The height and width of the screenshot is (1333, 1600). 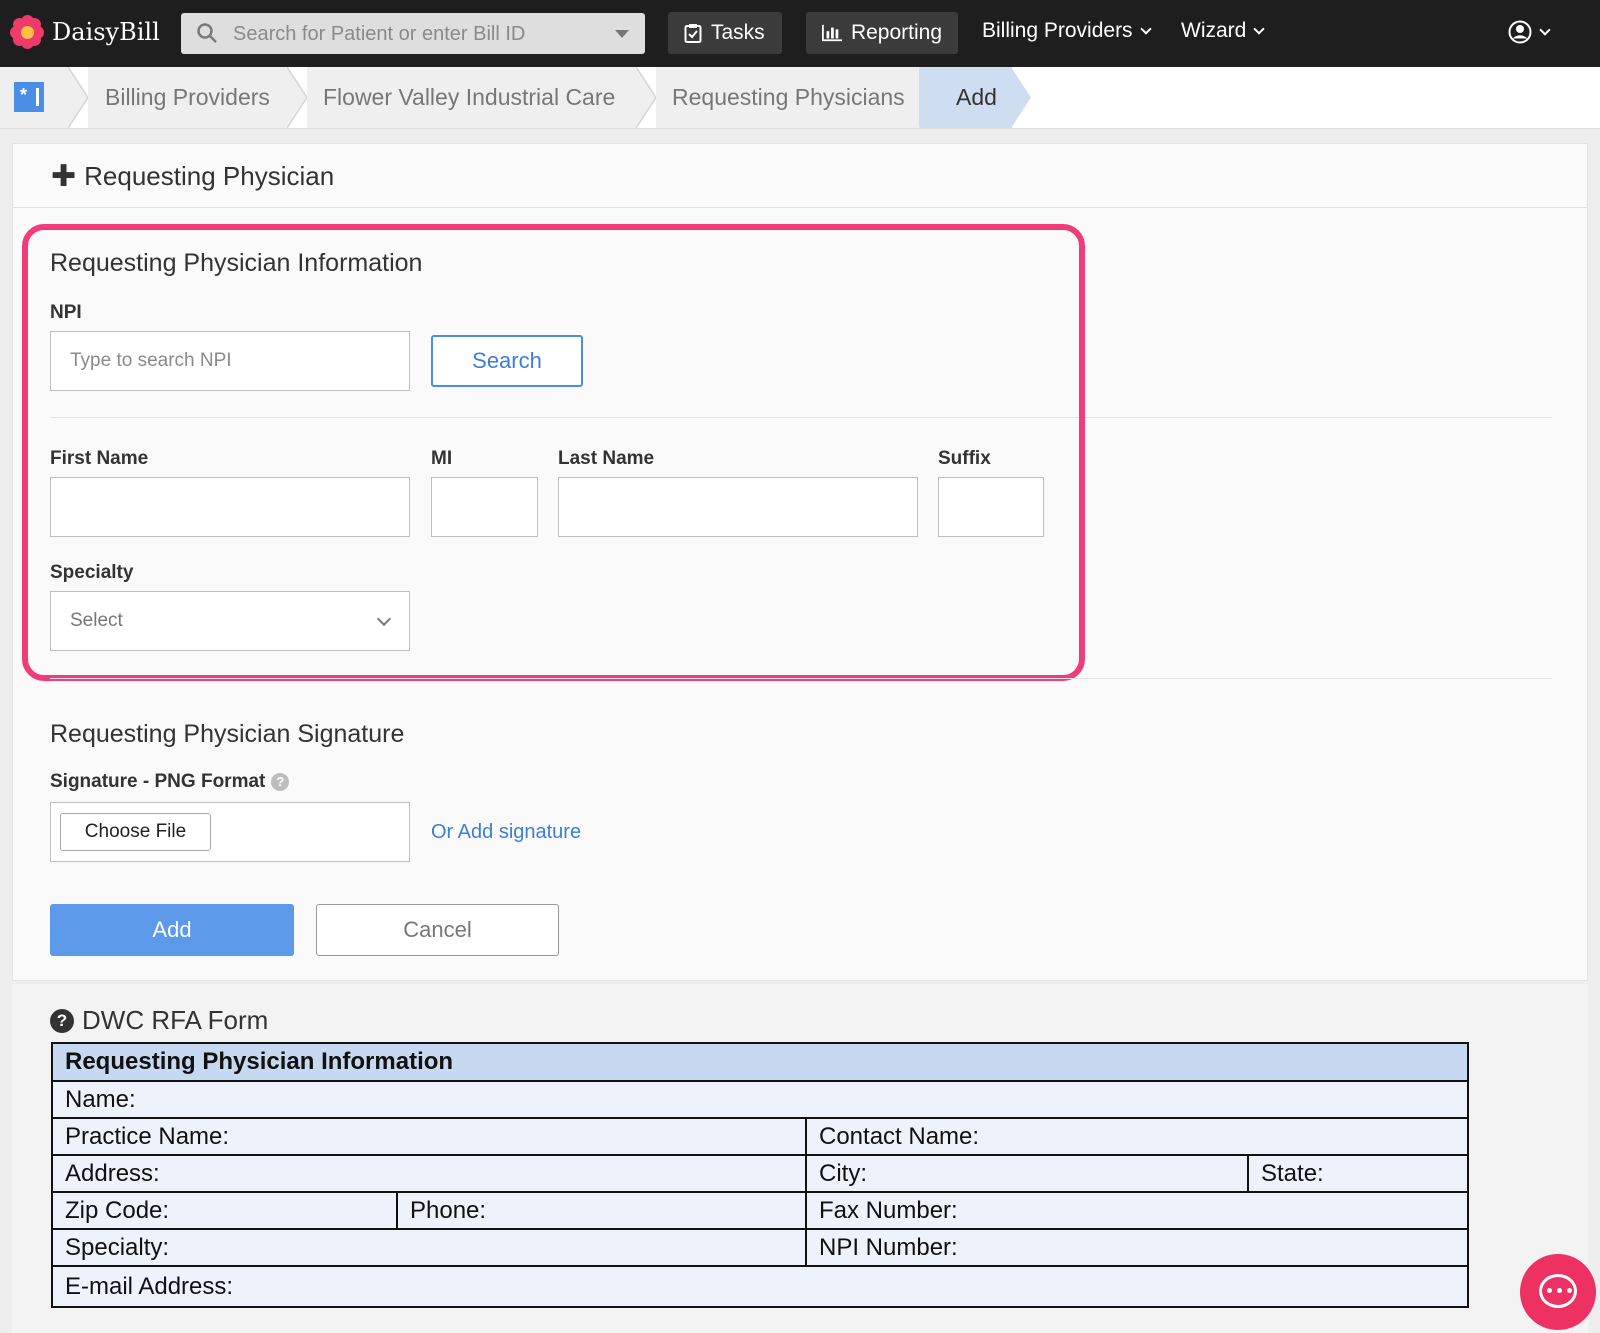 I want to click on form-row: Name:, so click(x=760, y=1100).